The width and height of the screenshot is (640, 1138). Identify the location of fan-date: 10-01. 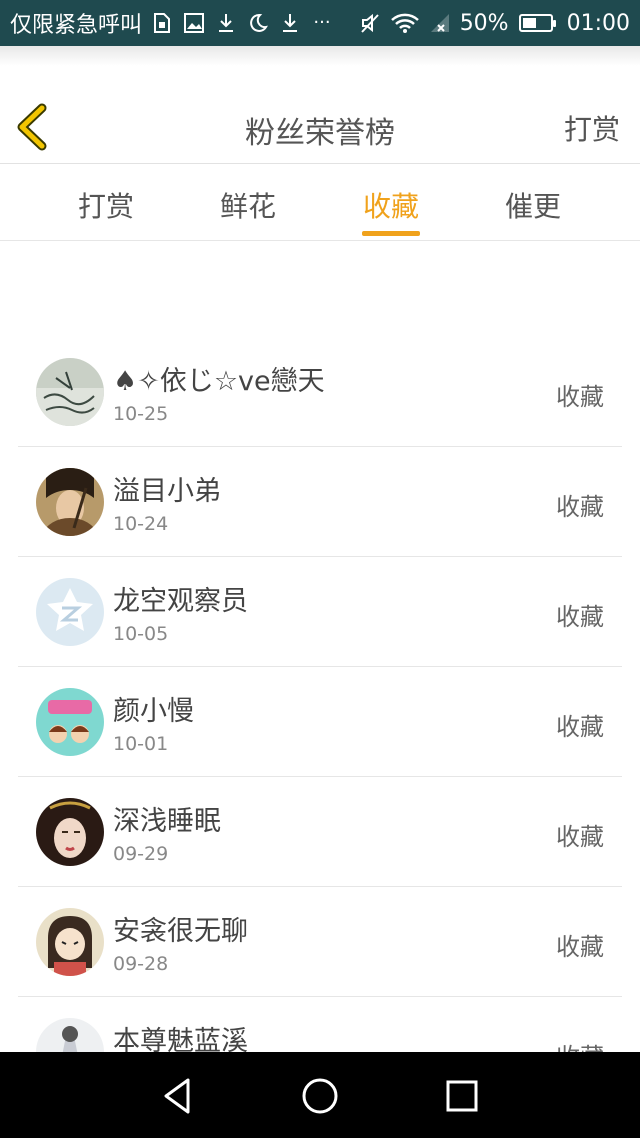
(141, 744).